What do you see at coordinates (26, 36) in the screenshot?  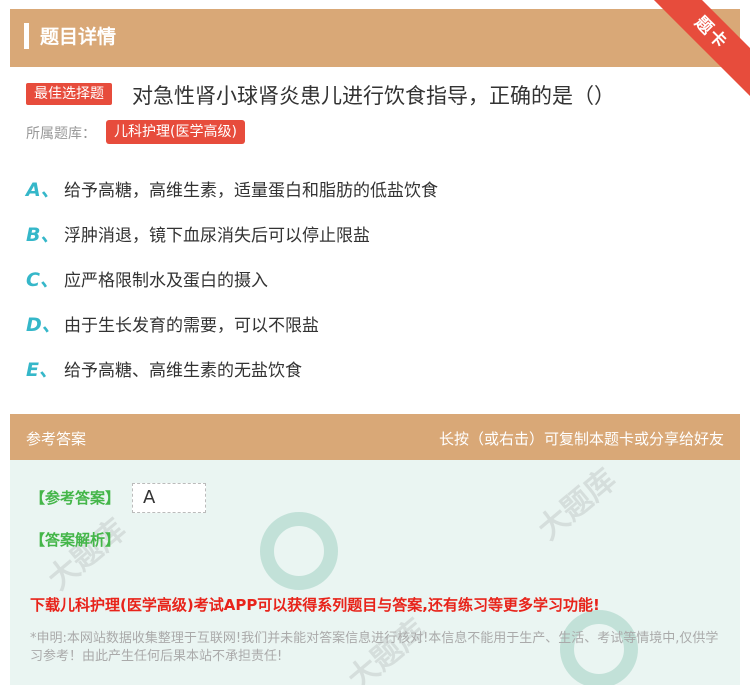 I see `header-accent` at bounding box center [26, 36].